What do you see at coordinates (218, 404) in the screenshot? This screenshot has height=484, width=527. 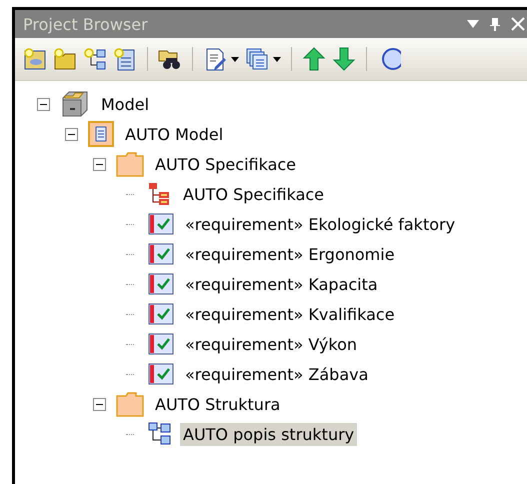 I see `tree-item: AUTO Struktura` at bounding box center [218, 404].